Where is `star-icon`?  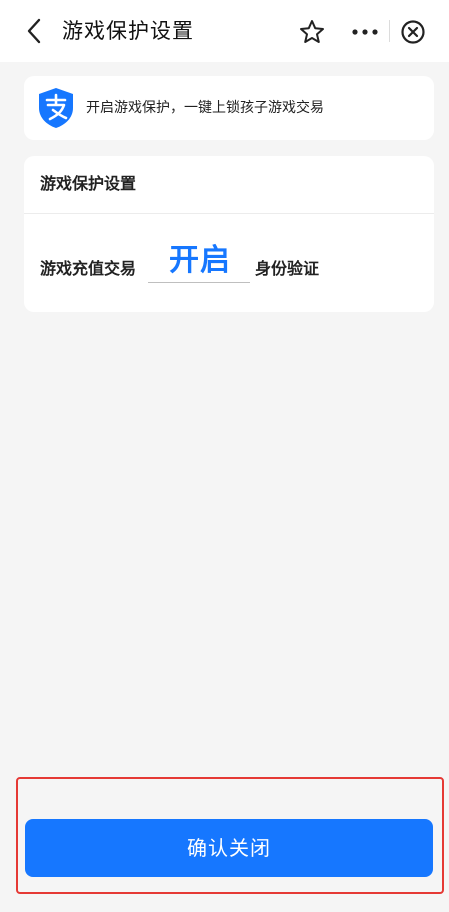
star-icon is located at coordinates (312, 31).